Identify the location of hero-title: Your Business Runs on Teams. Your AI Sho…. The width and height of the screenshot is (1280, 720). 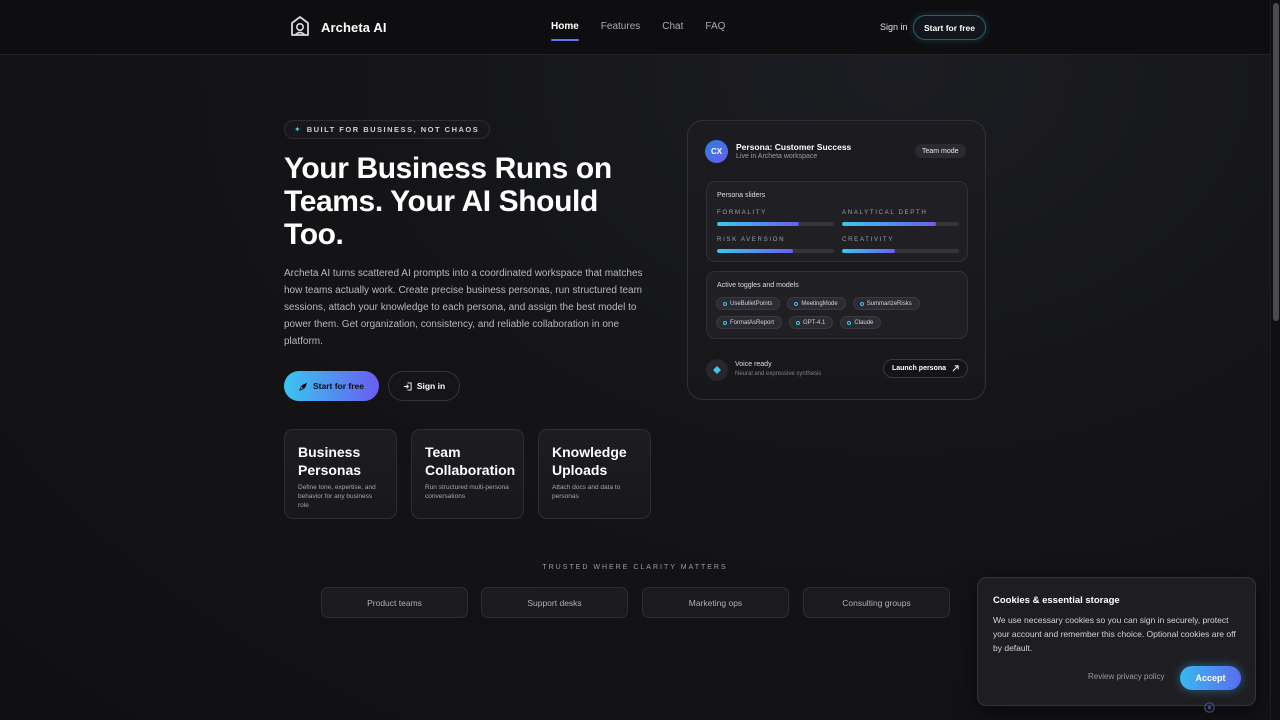
(448, 201).